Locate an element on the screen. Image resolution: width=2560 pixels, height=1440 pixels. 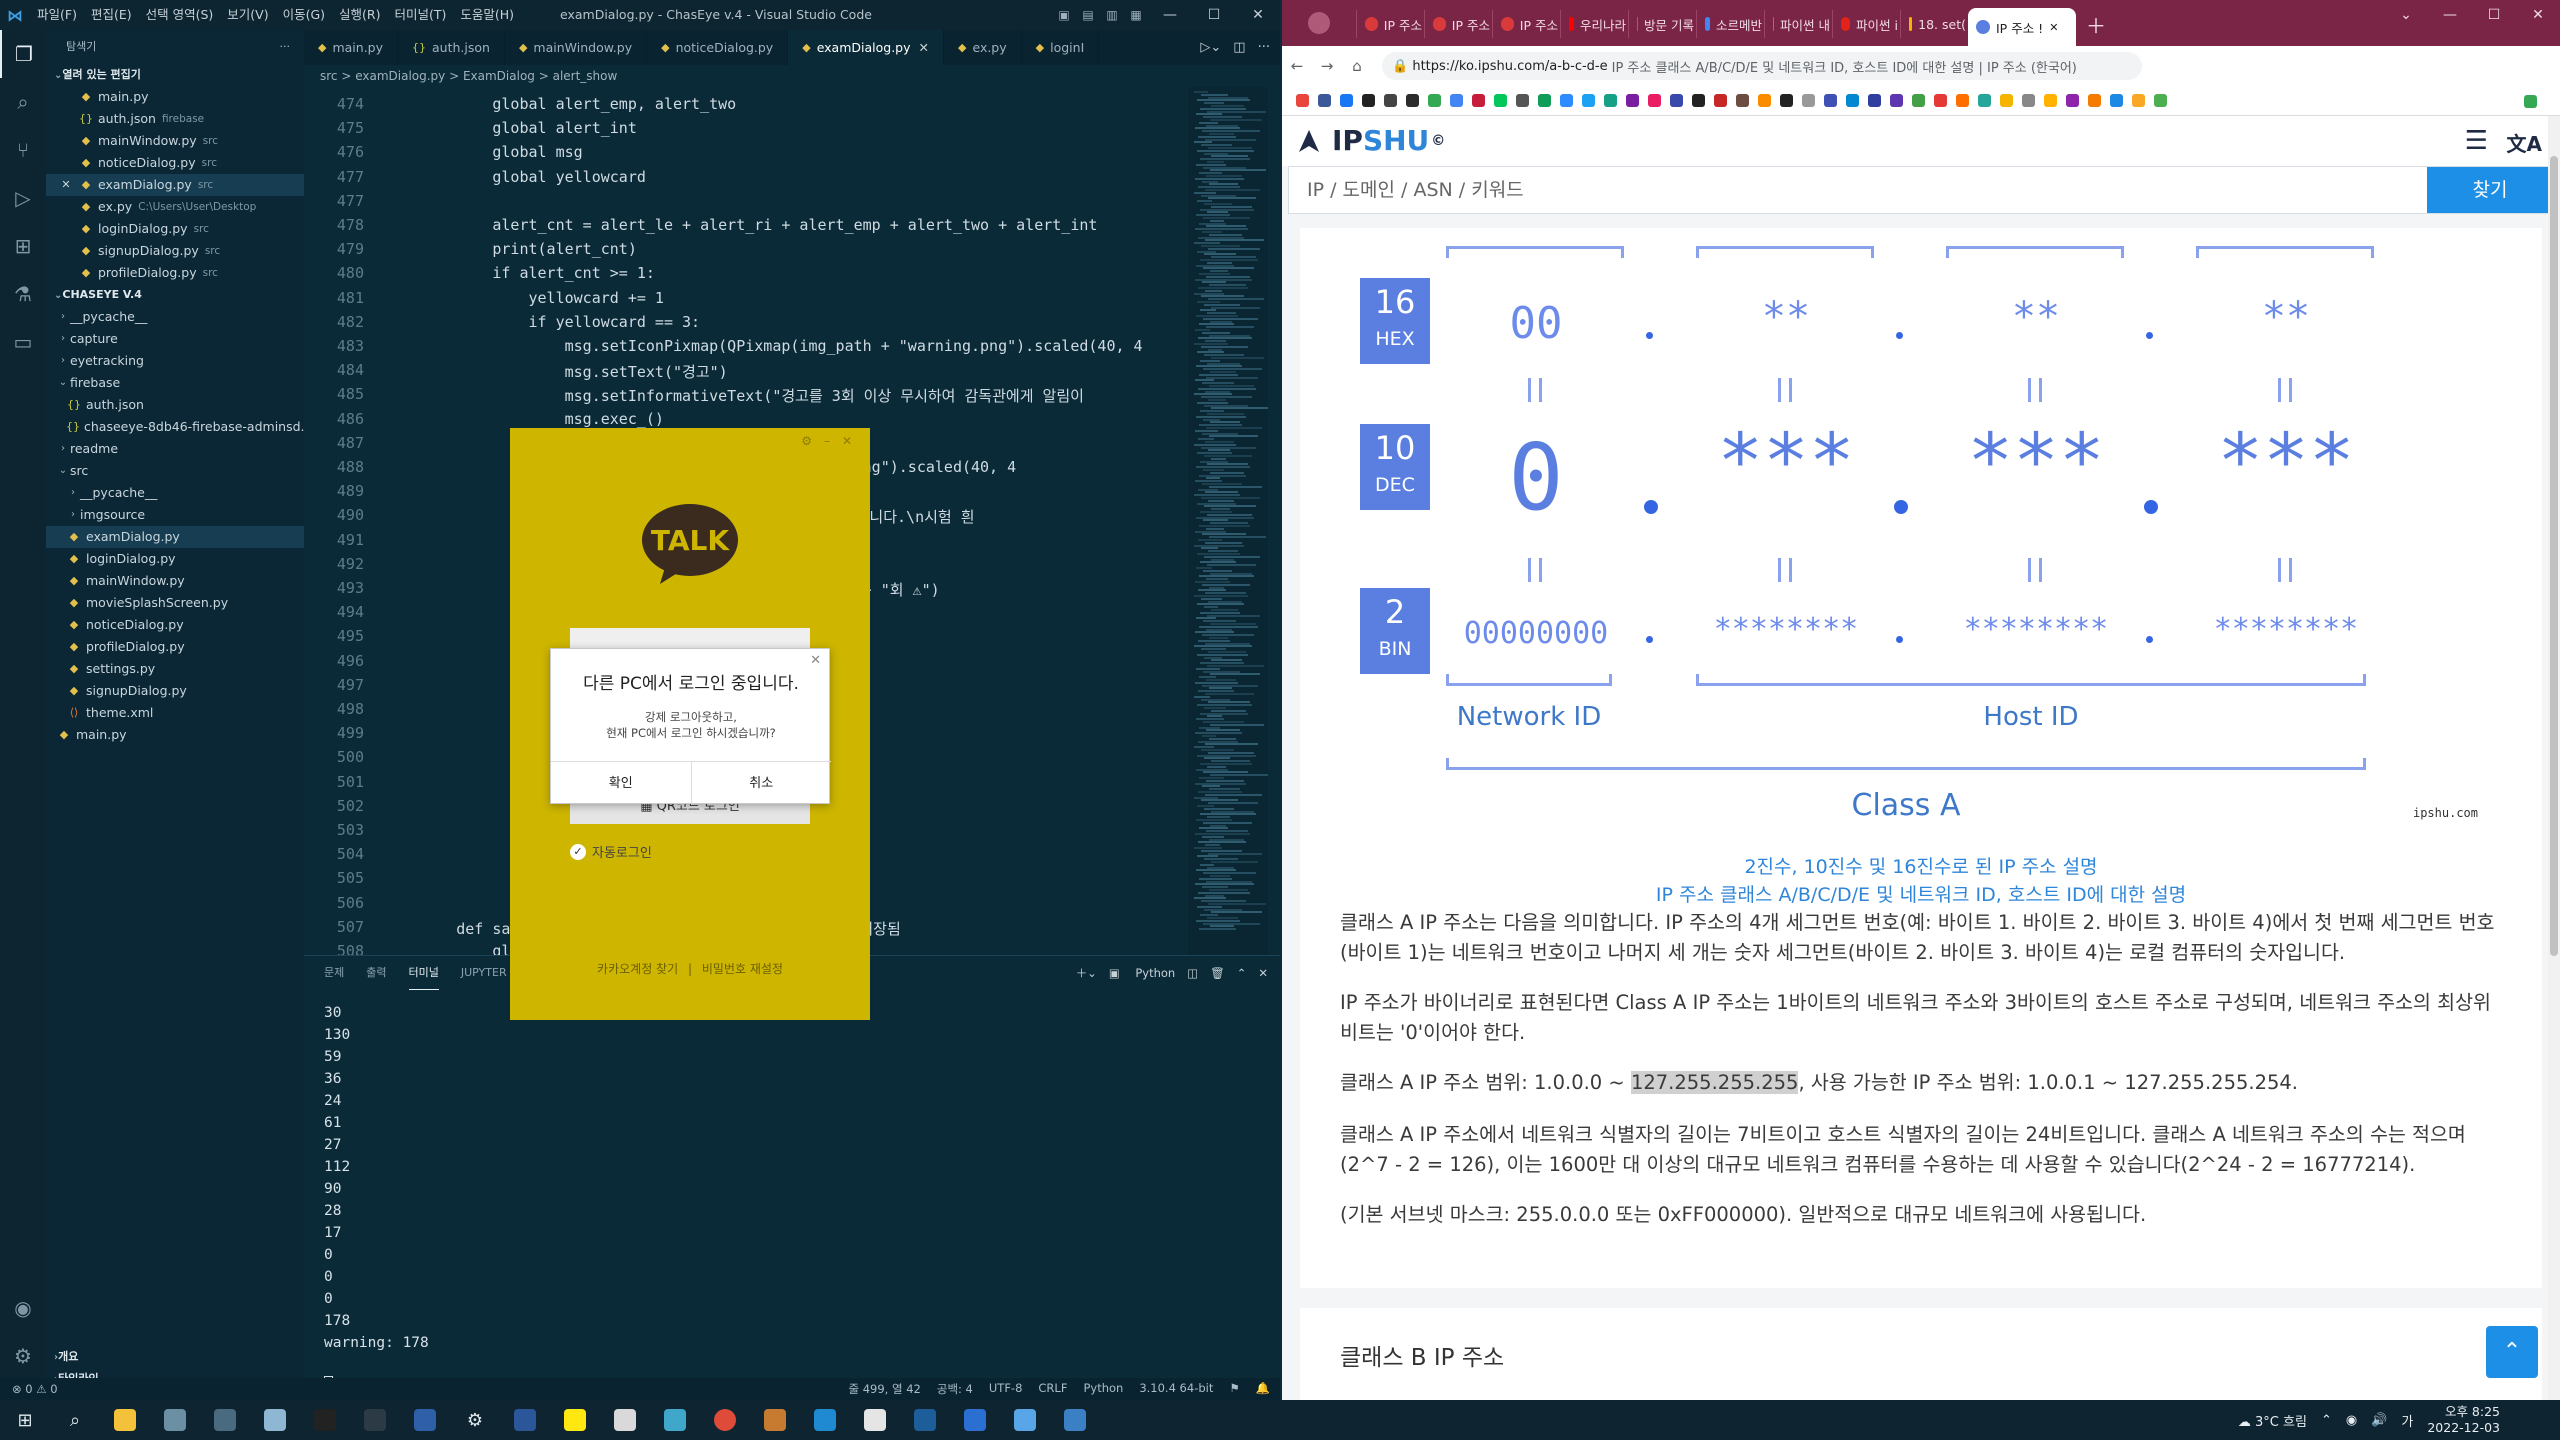
status-line-col: 줄 499, 열 42 is located at coordinates (884, 1389).